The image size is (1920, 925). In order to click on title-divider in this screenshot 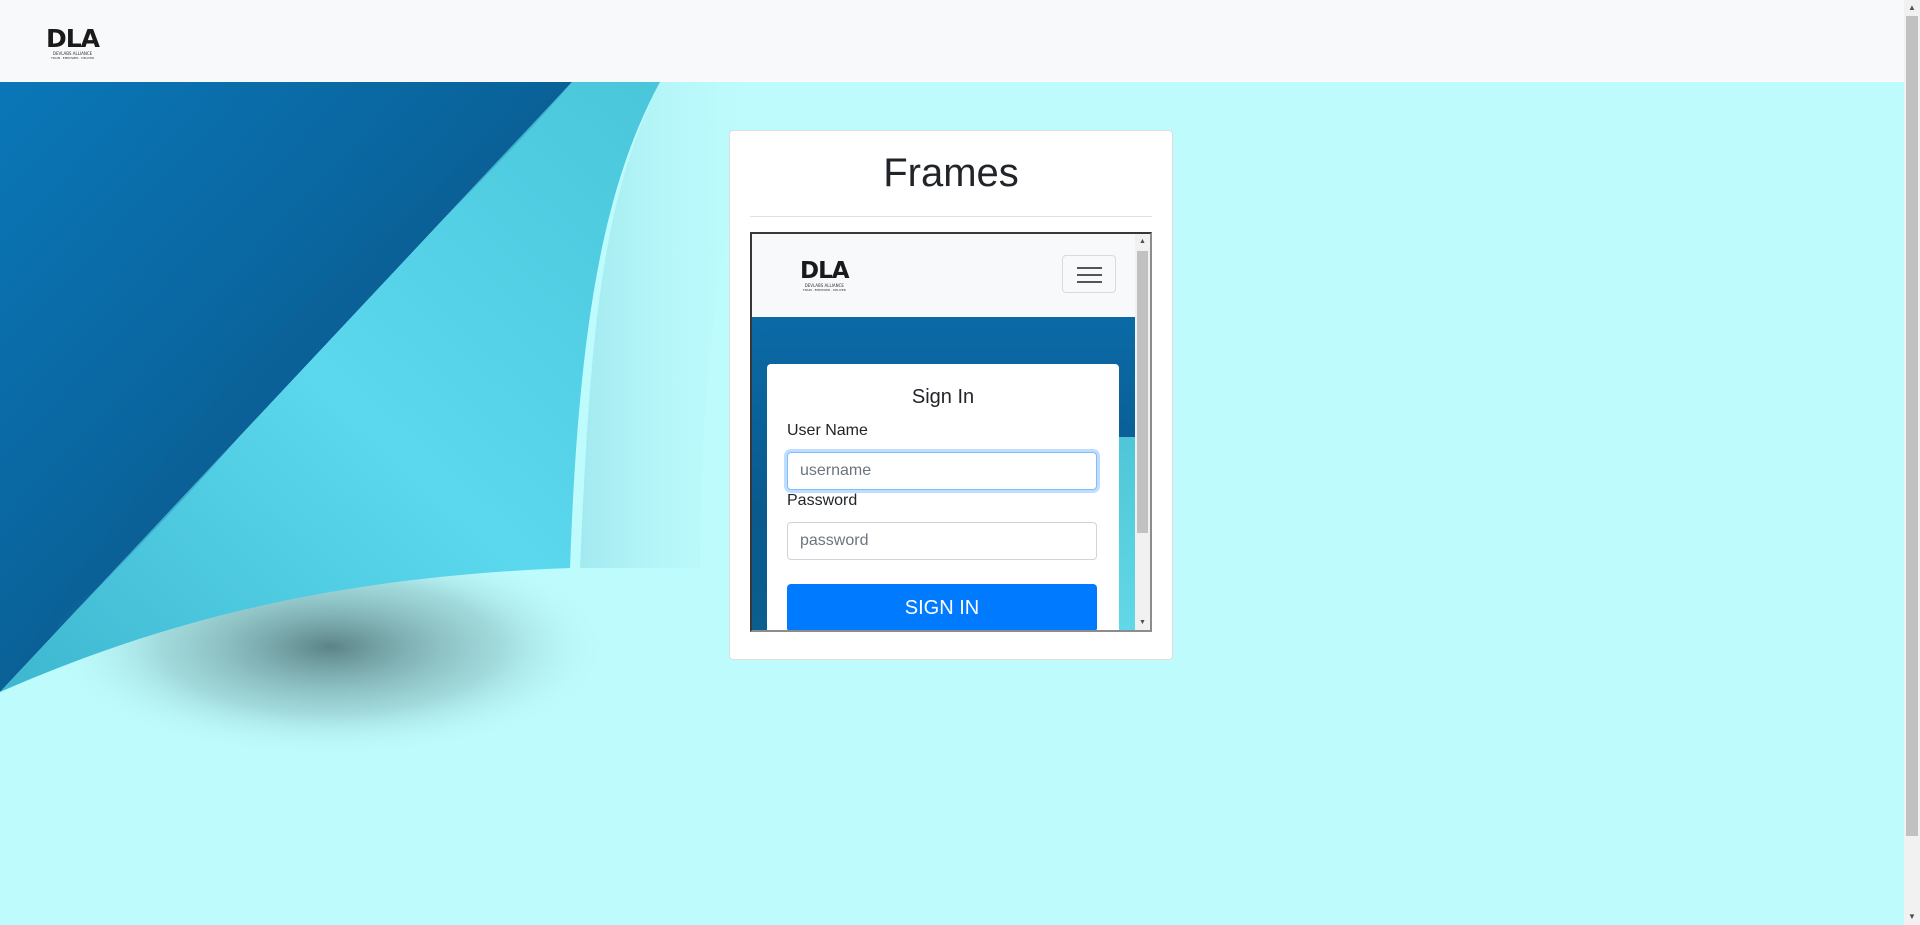, I will do `click(951, 216)`.